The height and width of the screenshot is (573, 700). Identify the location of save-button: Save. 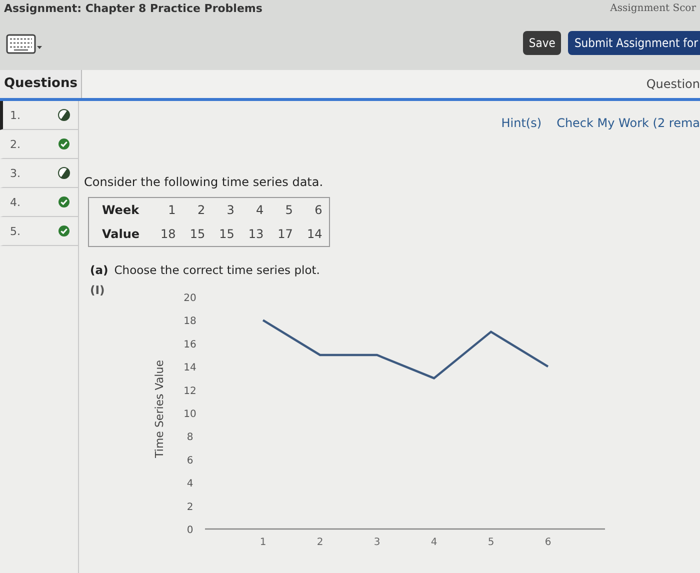
(542, 43).